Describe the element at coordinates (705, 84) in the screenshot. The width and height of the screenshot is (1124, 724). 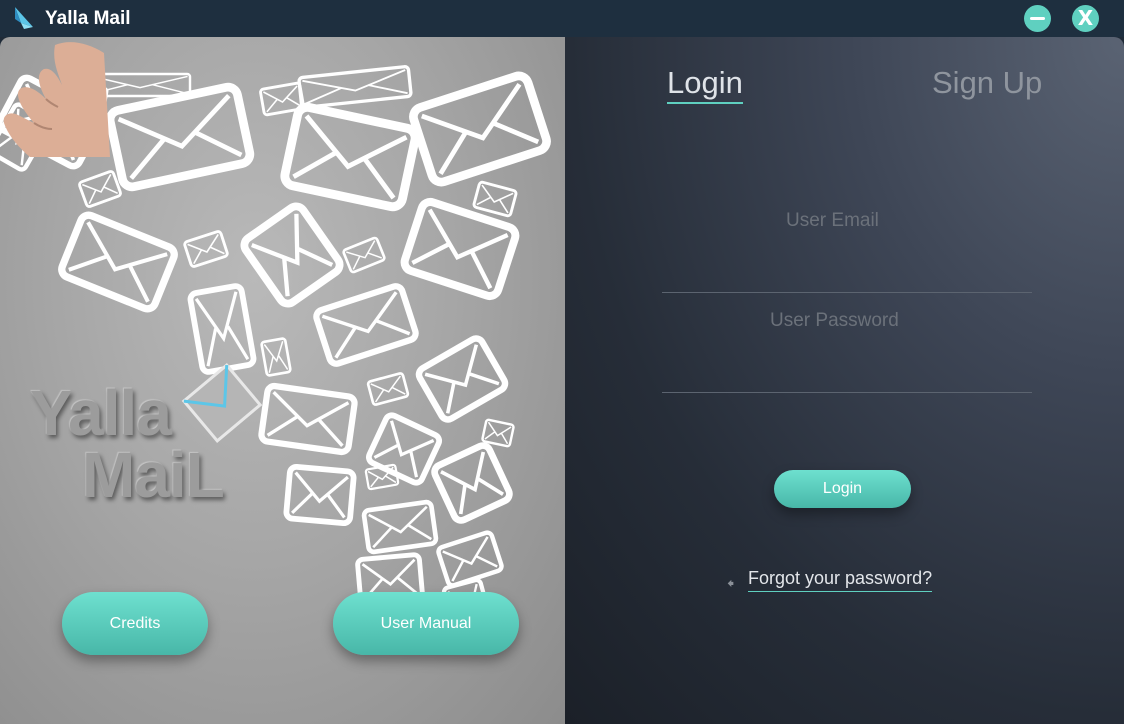
I see `tab-login: Login` at that location.